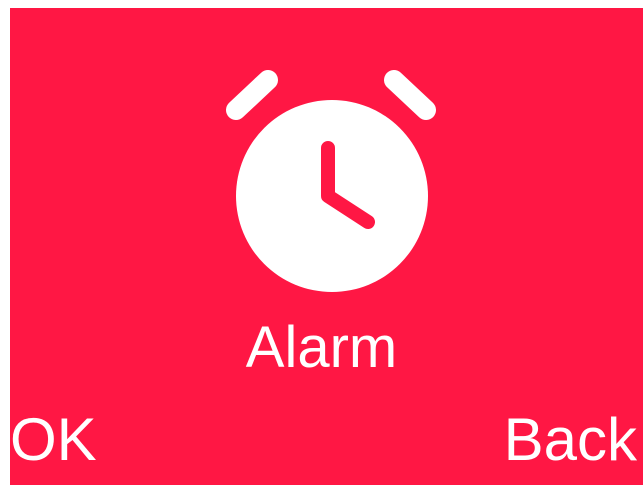 This screenshot has height=485, width=643. I want to click on alarm-clock-icon, so click(331, 181).